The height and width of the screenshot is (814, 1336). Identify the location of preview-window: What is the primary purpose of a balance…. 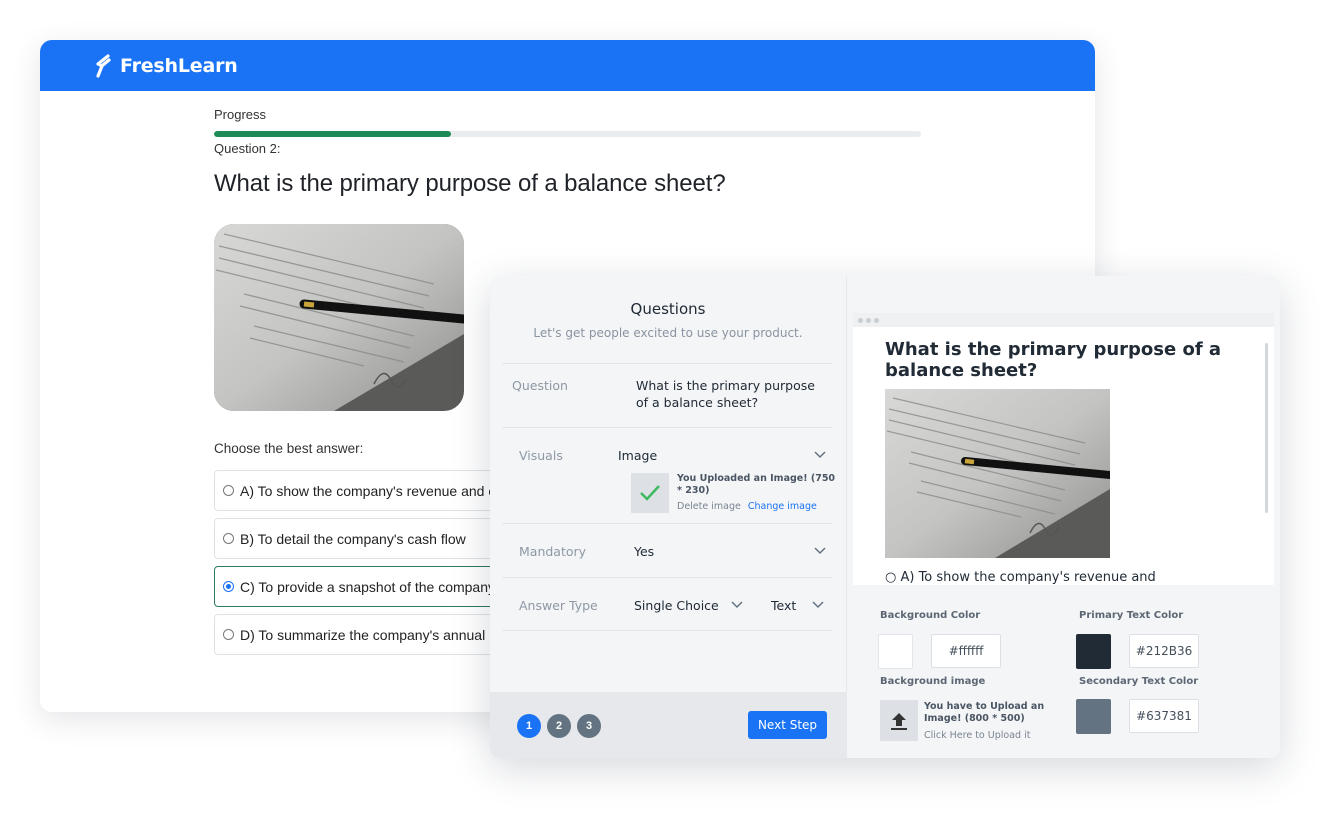
(1063, 449).